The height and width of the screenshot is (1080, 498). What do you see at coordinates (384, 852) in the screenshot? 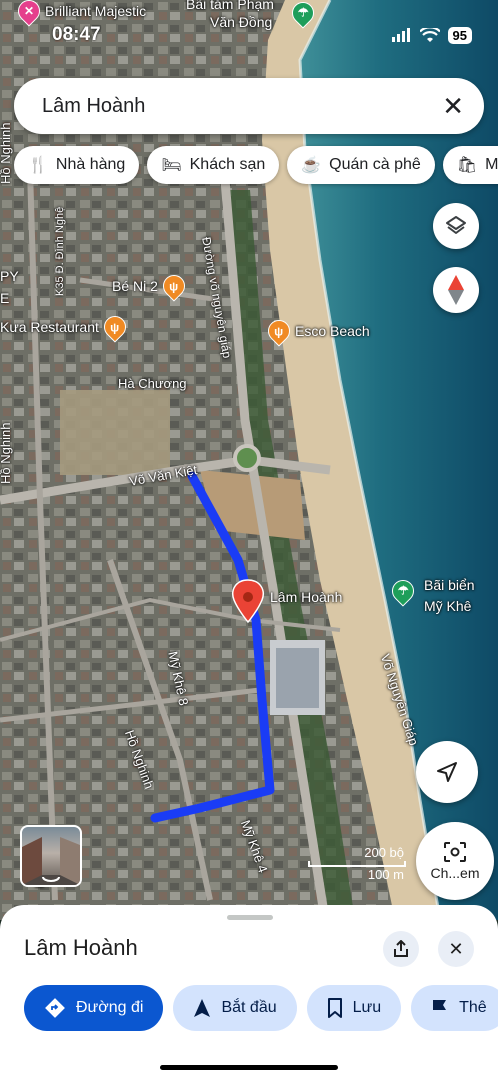
I see `scale-label-imperial: 200 bộ` at bounding box center [384, 852].